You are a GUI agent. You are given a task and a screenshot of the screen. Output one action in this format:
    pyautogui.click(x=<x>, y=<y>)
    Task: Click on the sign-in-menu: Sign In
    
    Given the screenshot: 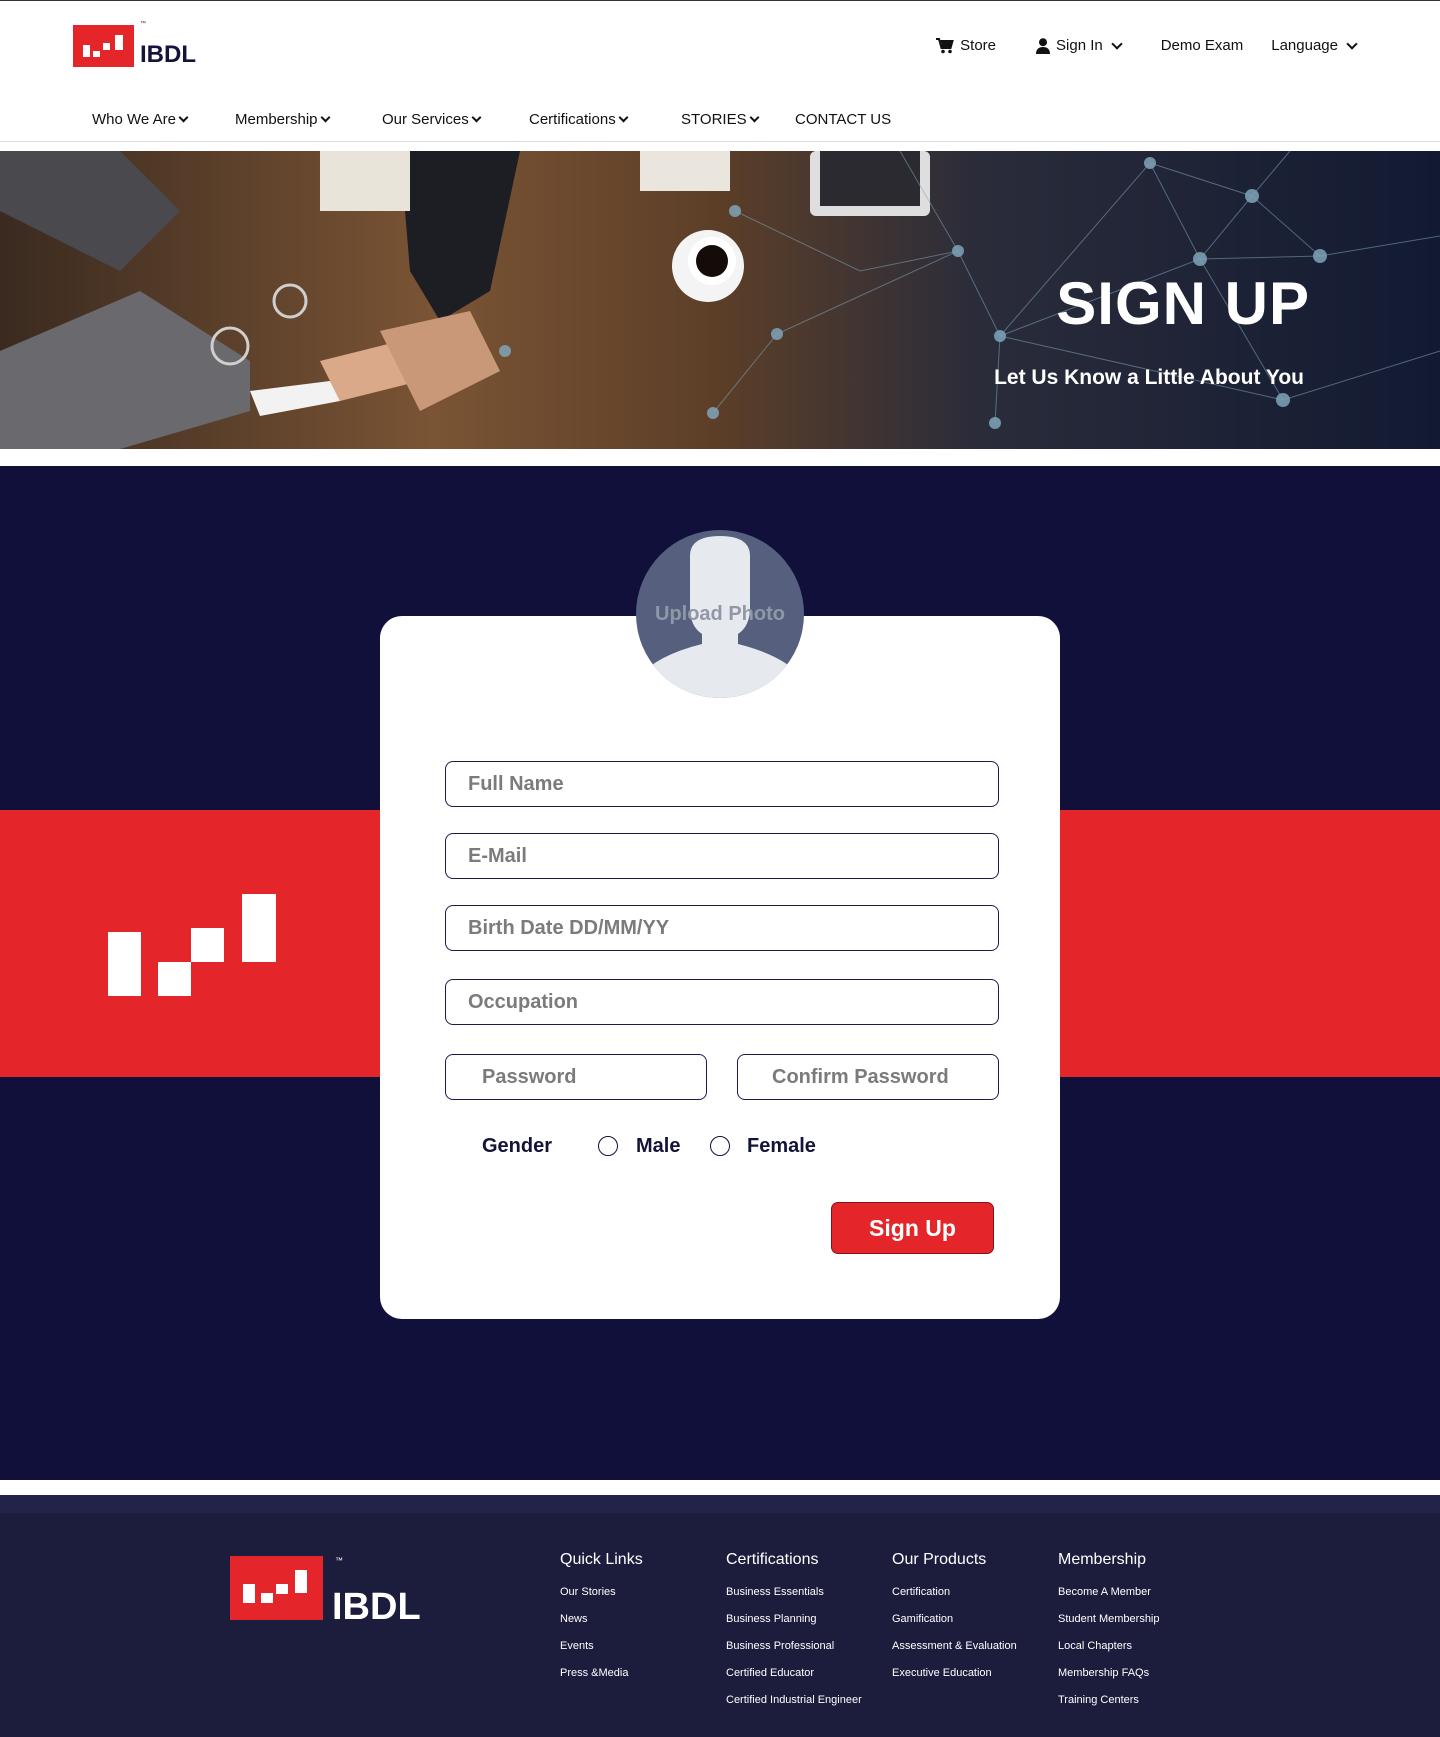 What is the action you would take?
    pyautogui.click(x=1079, y=45)
    